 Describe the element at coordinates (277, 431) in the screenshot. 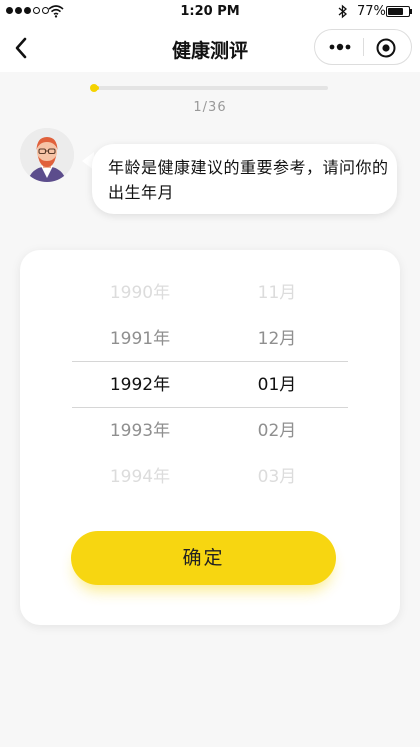

I see `month-option: 02月` at that location.